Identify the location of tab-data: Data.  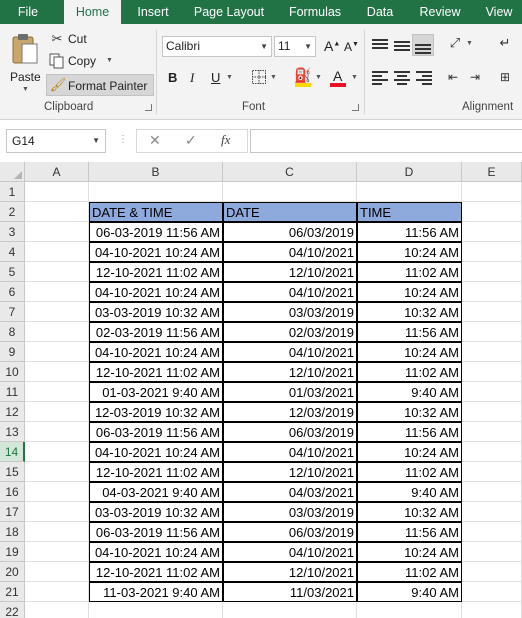
(380, 12).